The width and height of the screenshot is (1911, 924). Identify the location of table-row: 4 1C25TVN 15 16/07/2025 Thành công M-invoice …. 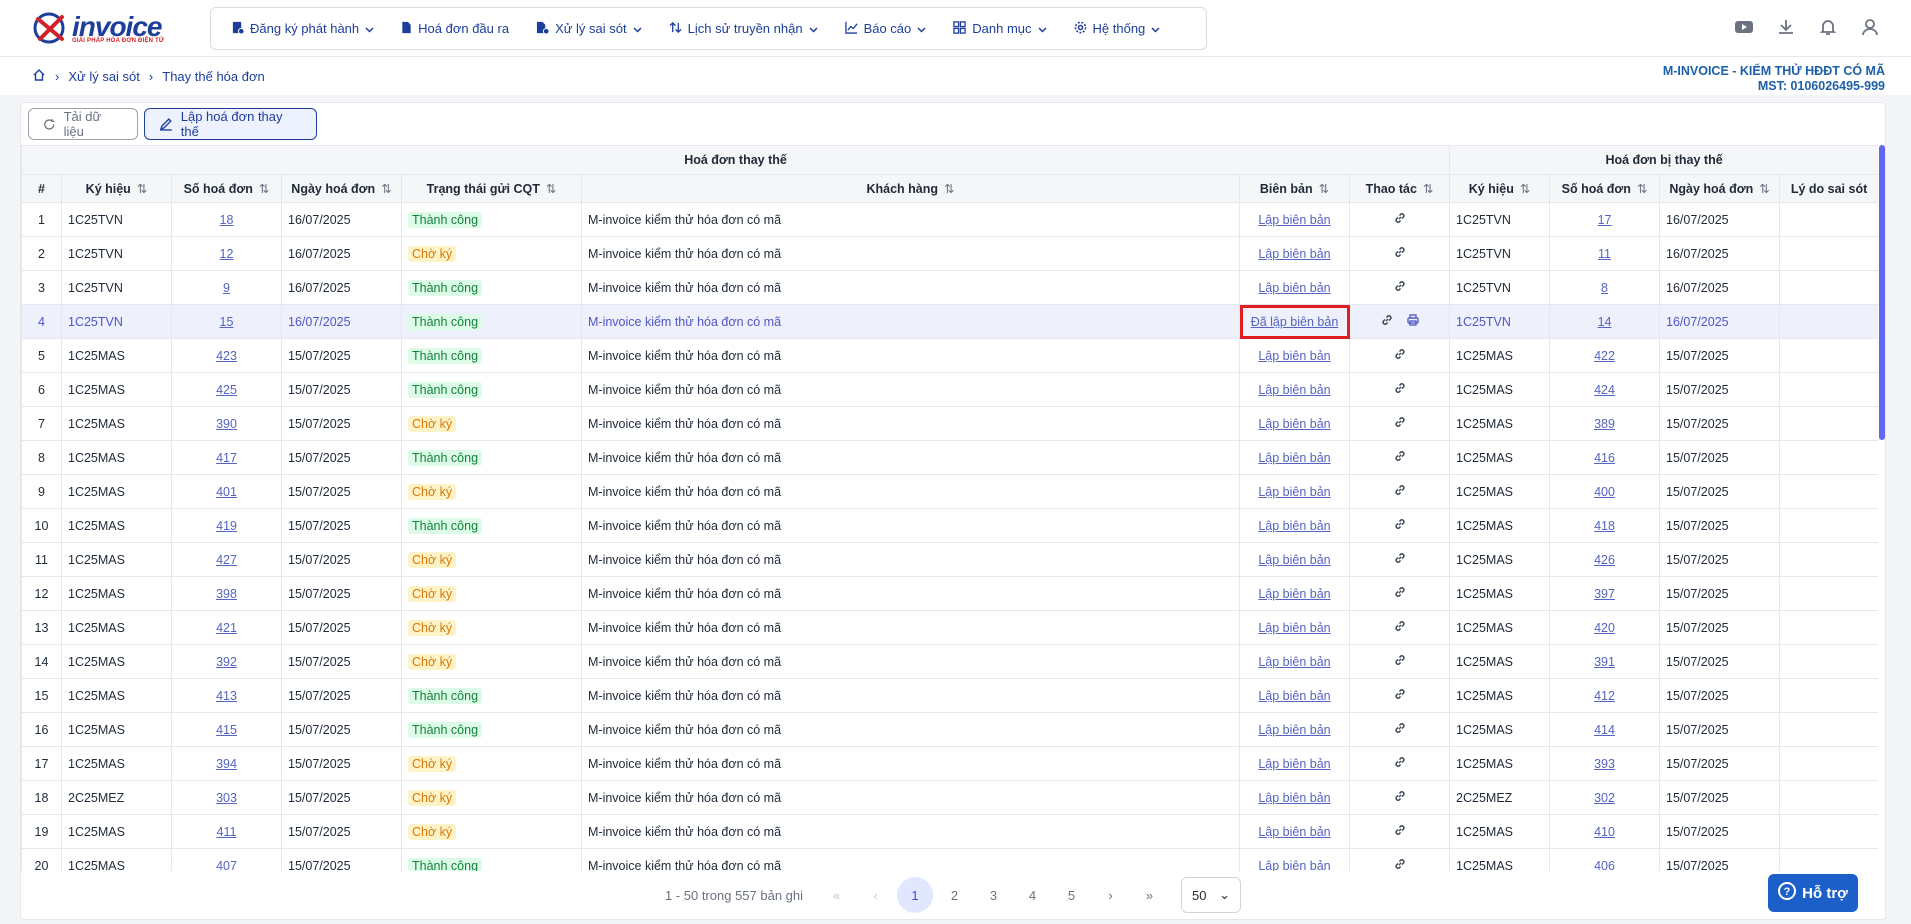
(949, 321).